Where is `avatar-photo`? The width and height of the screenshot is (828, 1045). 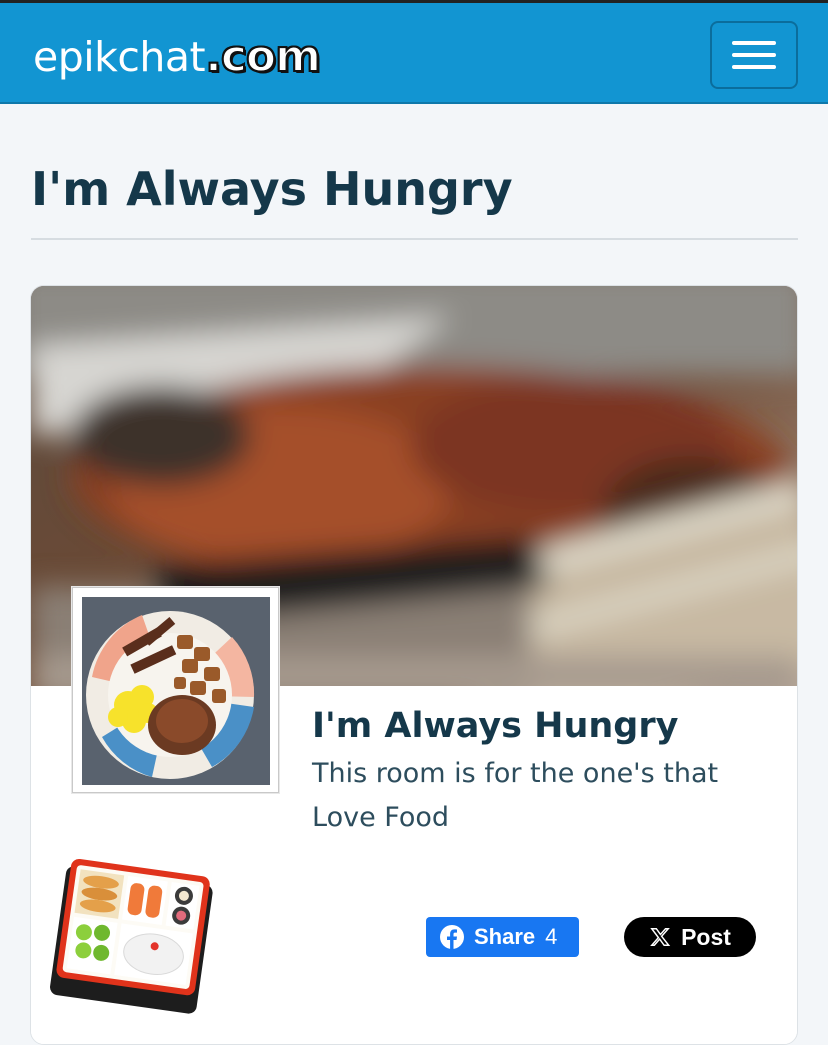 avatar-photo is located at coordinates (176, 691).